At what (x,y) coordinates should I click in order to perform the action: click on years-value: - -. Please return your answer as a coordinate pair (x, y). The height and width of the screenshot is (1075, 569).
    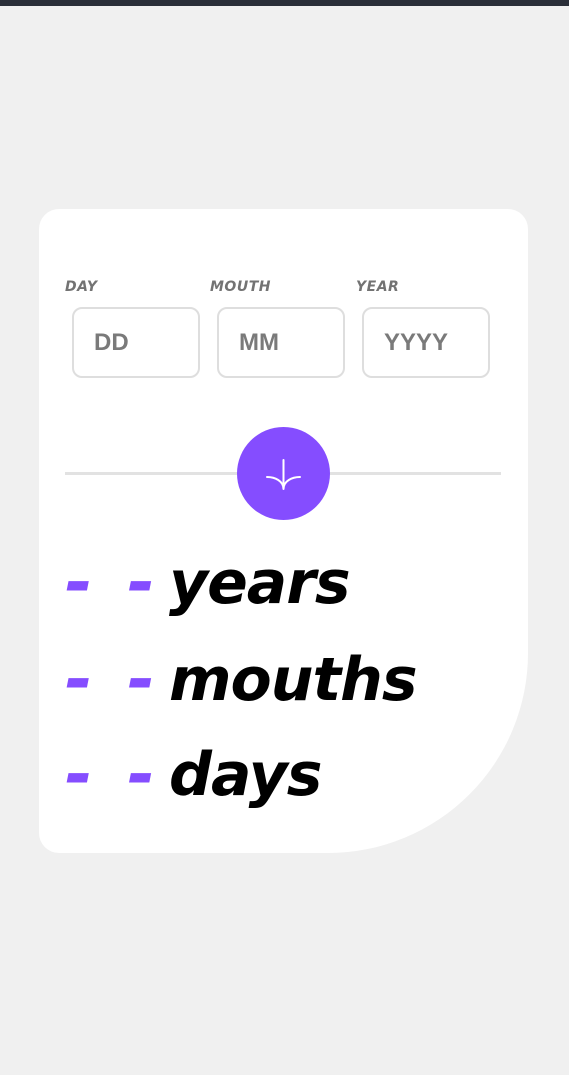
    Looking at the image, I should click on (113, 582).